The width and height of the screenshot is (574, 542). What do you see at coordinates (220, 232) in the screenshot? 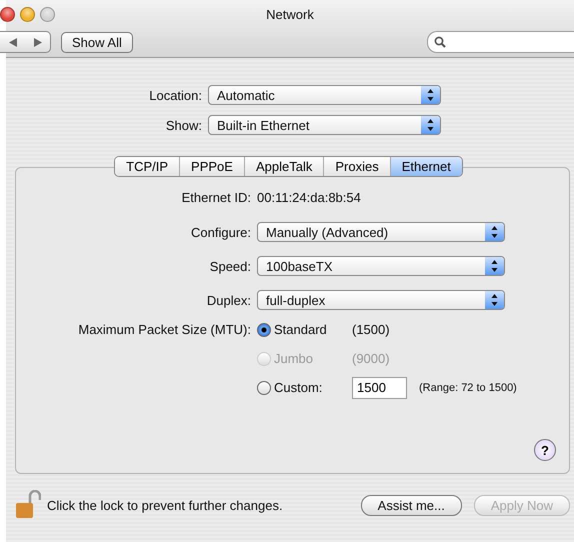
I see `field-label: Configure:` at bounding box center [220, 232].